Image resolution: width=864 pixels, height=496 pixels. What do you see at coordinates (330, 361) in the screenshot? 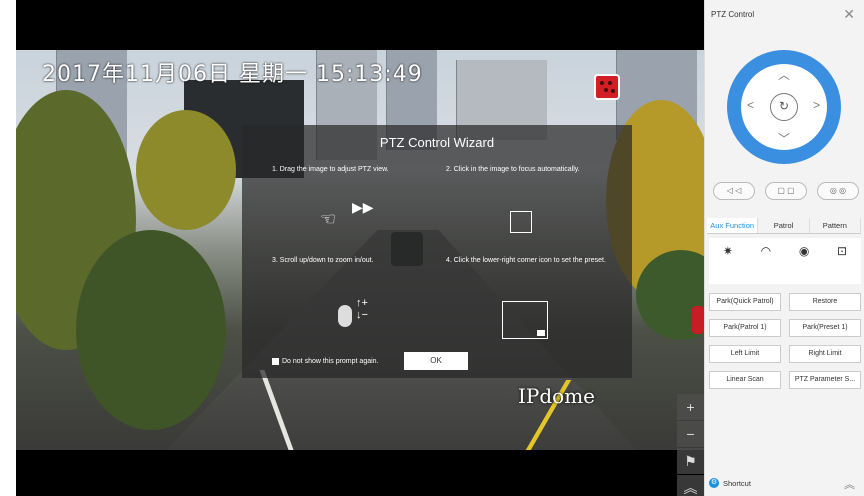
I see `dont-show-label: Do not show this prompt again.` at bounding box center [330, 361].